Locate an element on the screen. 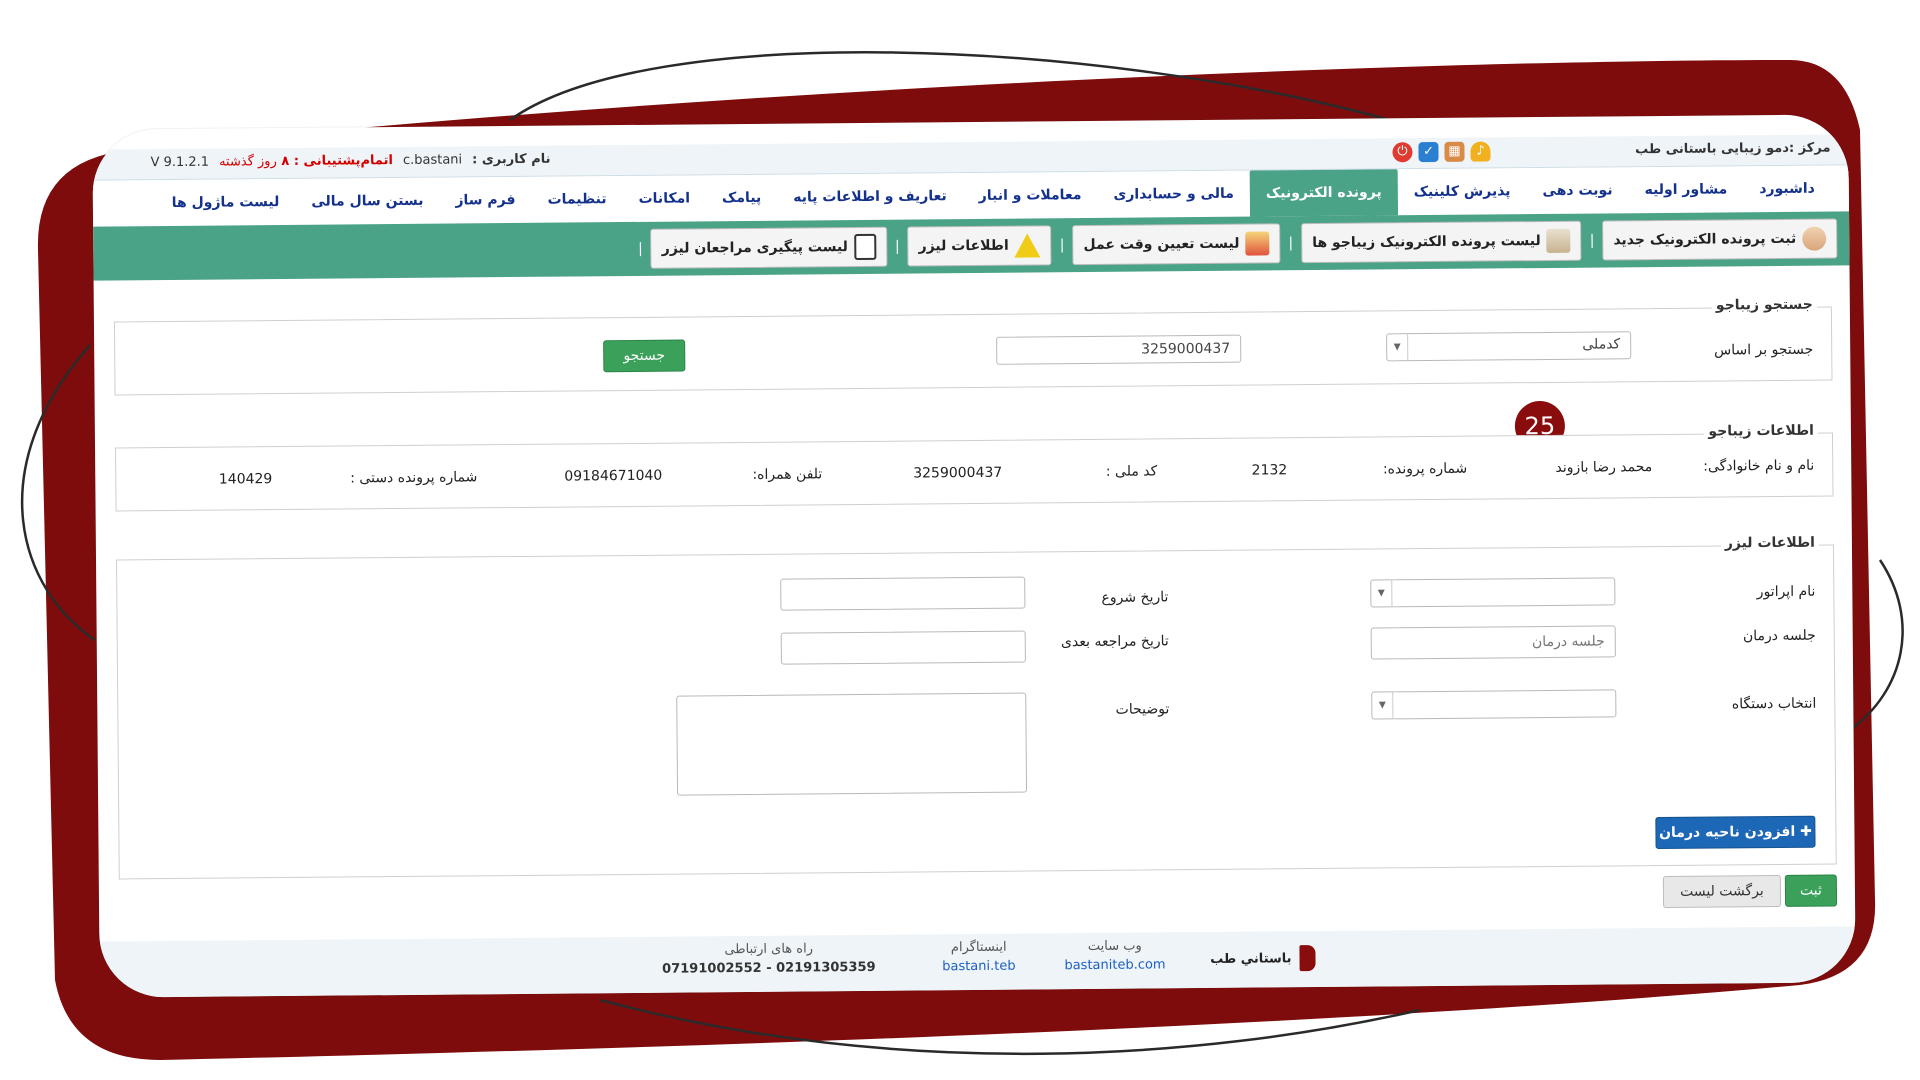 This screenshot has width=1920, height=1080. support-label: اتمام‌پشتیبانی : ۸ is located at coordinates (337, 161).